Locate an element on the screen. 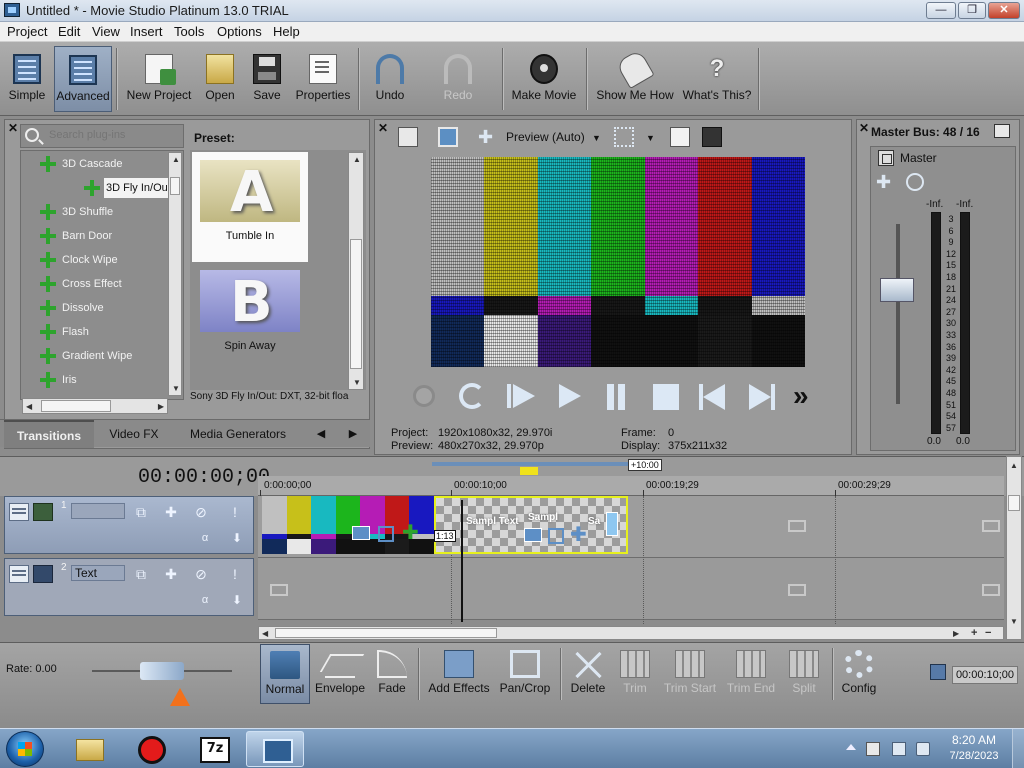 The width and height of the screenshot is (1024, 768). scroll-up-icon: ▲ is located at coordinates (176, 159).